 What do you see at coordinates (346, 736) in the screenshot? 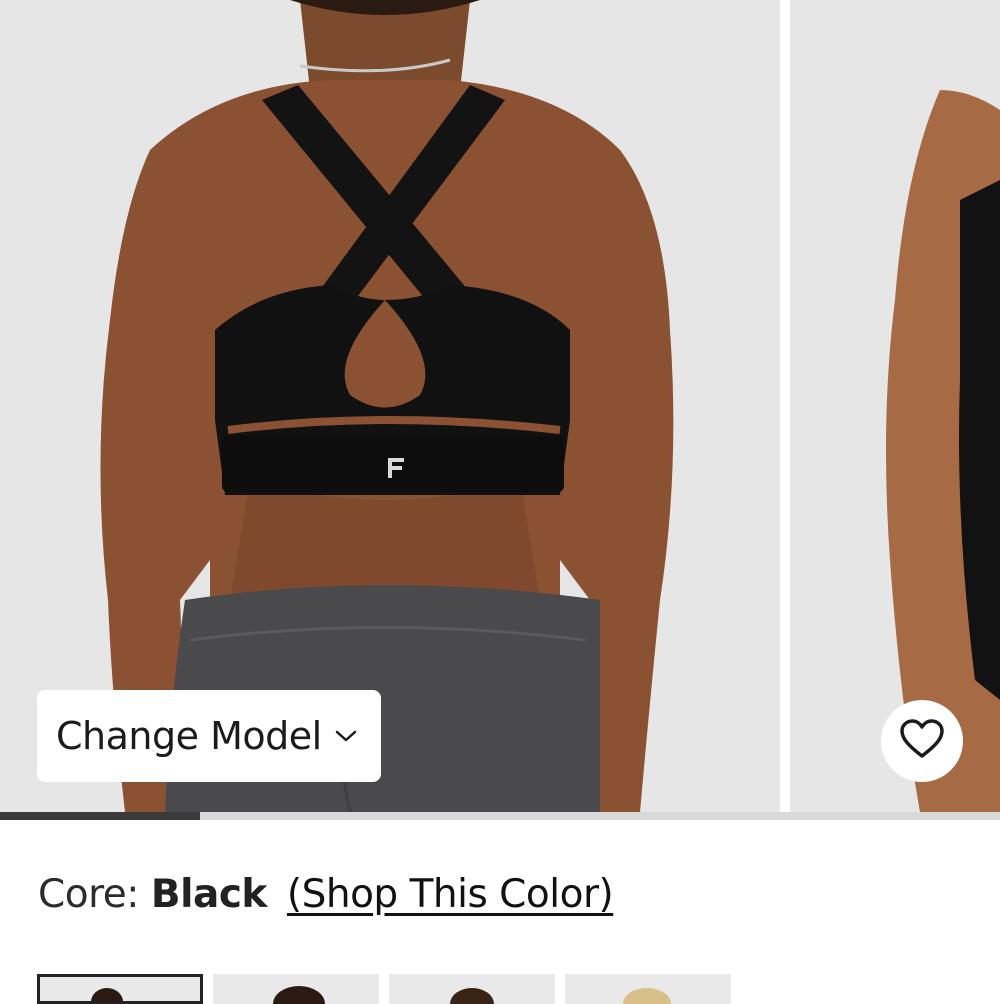
I see `chevron-down-icon` at bounding box center [346, 736].